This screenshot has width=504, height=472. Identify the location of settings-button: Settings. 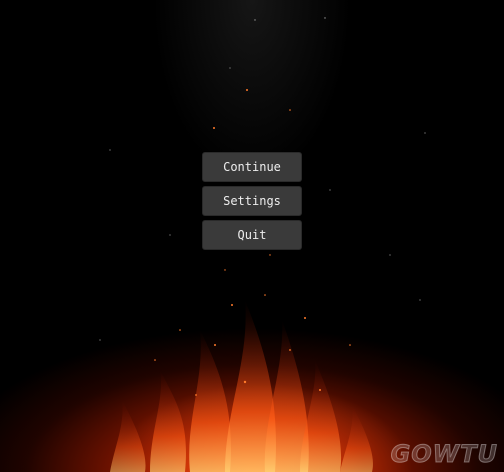
(252, 201).